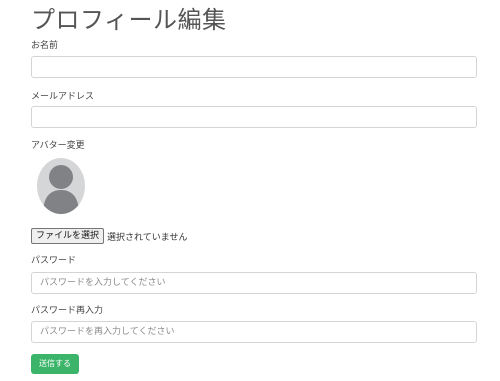 Image resolution: width=500 pixels, height=381 pixels. I want to click on password-input, so click(254, 283).